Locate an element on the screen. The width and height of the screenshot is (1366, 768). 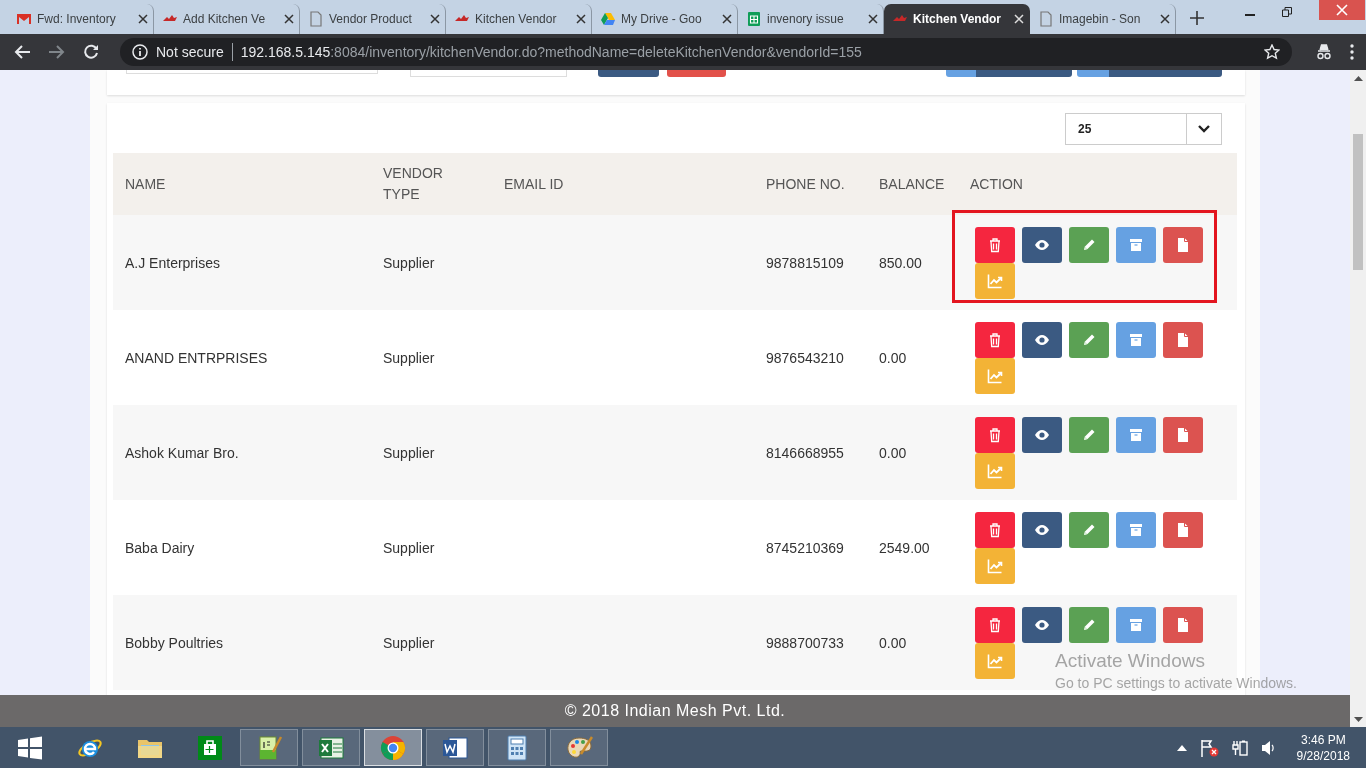
column-header: PHONE NO. is located at coordinates (805, 184).